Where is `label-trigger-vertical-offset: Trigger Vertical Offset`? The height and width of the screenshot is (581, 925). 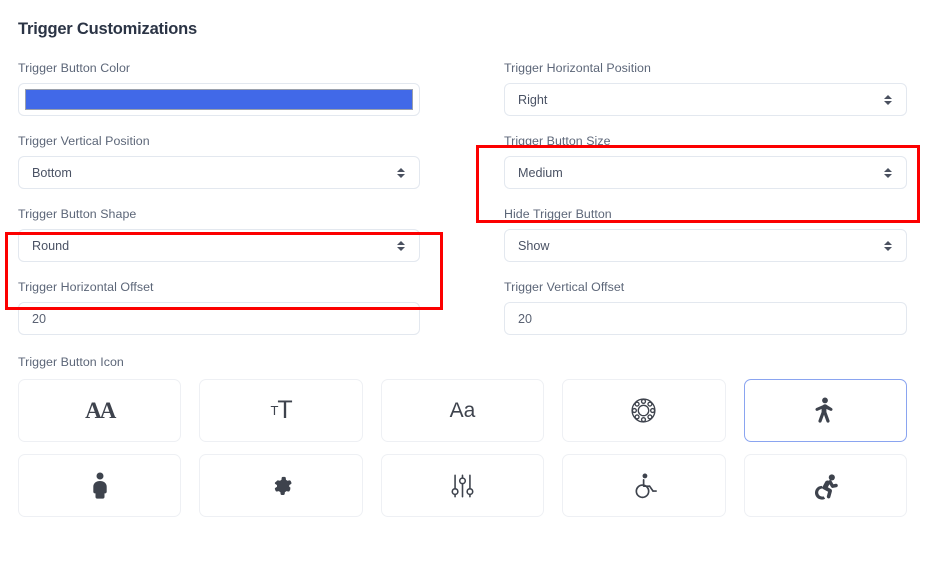
label-trigger-vertical-offset: Trigger Vertical Offset is located at coordinates (564, 287).